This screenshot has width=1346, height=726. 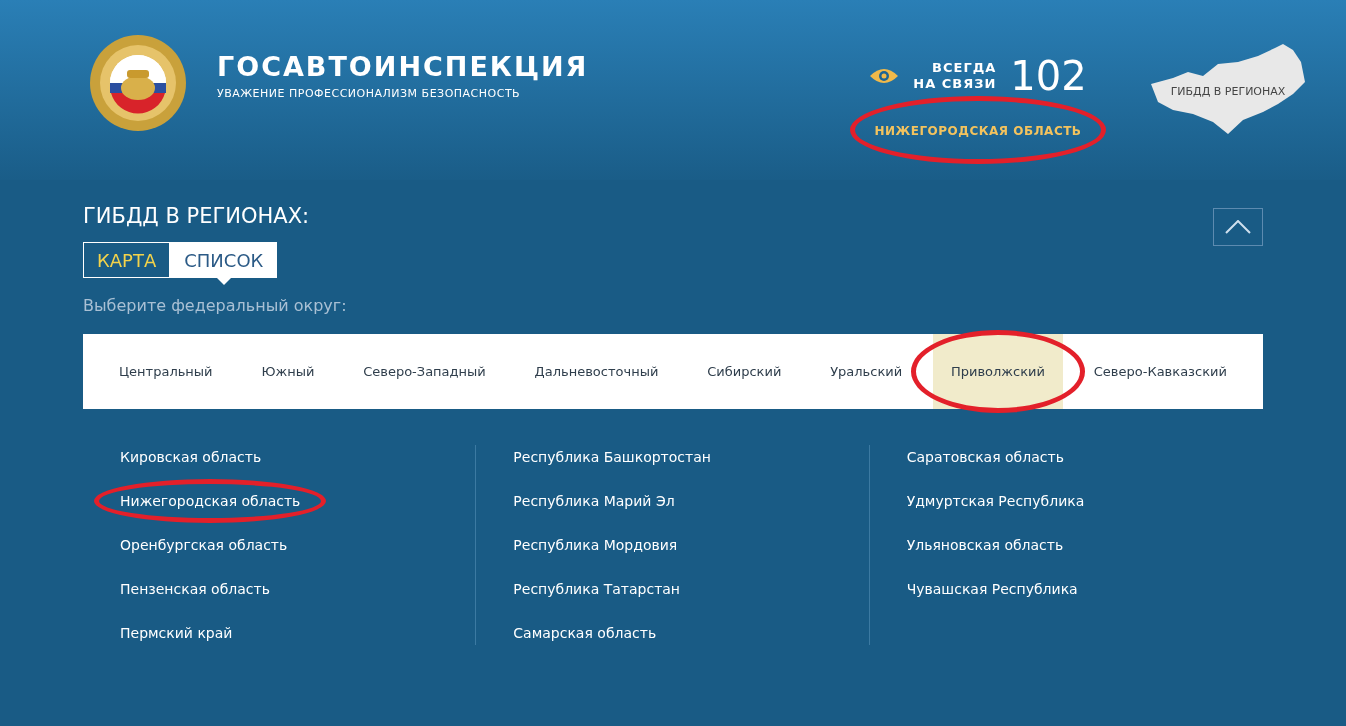 What do you see at coordinates (955, 84) in the screenshot?
I see `hotline-label: НА СВЯЗИ` at bounding box center [955, 84].